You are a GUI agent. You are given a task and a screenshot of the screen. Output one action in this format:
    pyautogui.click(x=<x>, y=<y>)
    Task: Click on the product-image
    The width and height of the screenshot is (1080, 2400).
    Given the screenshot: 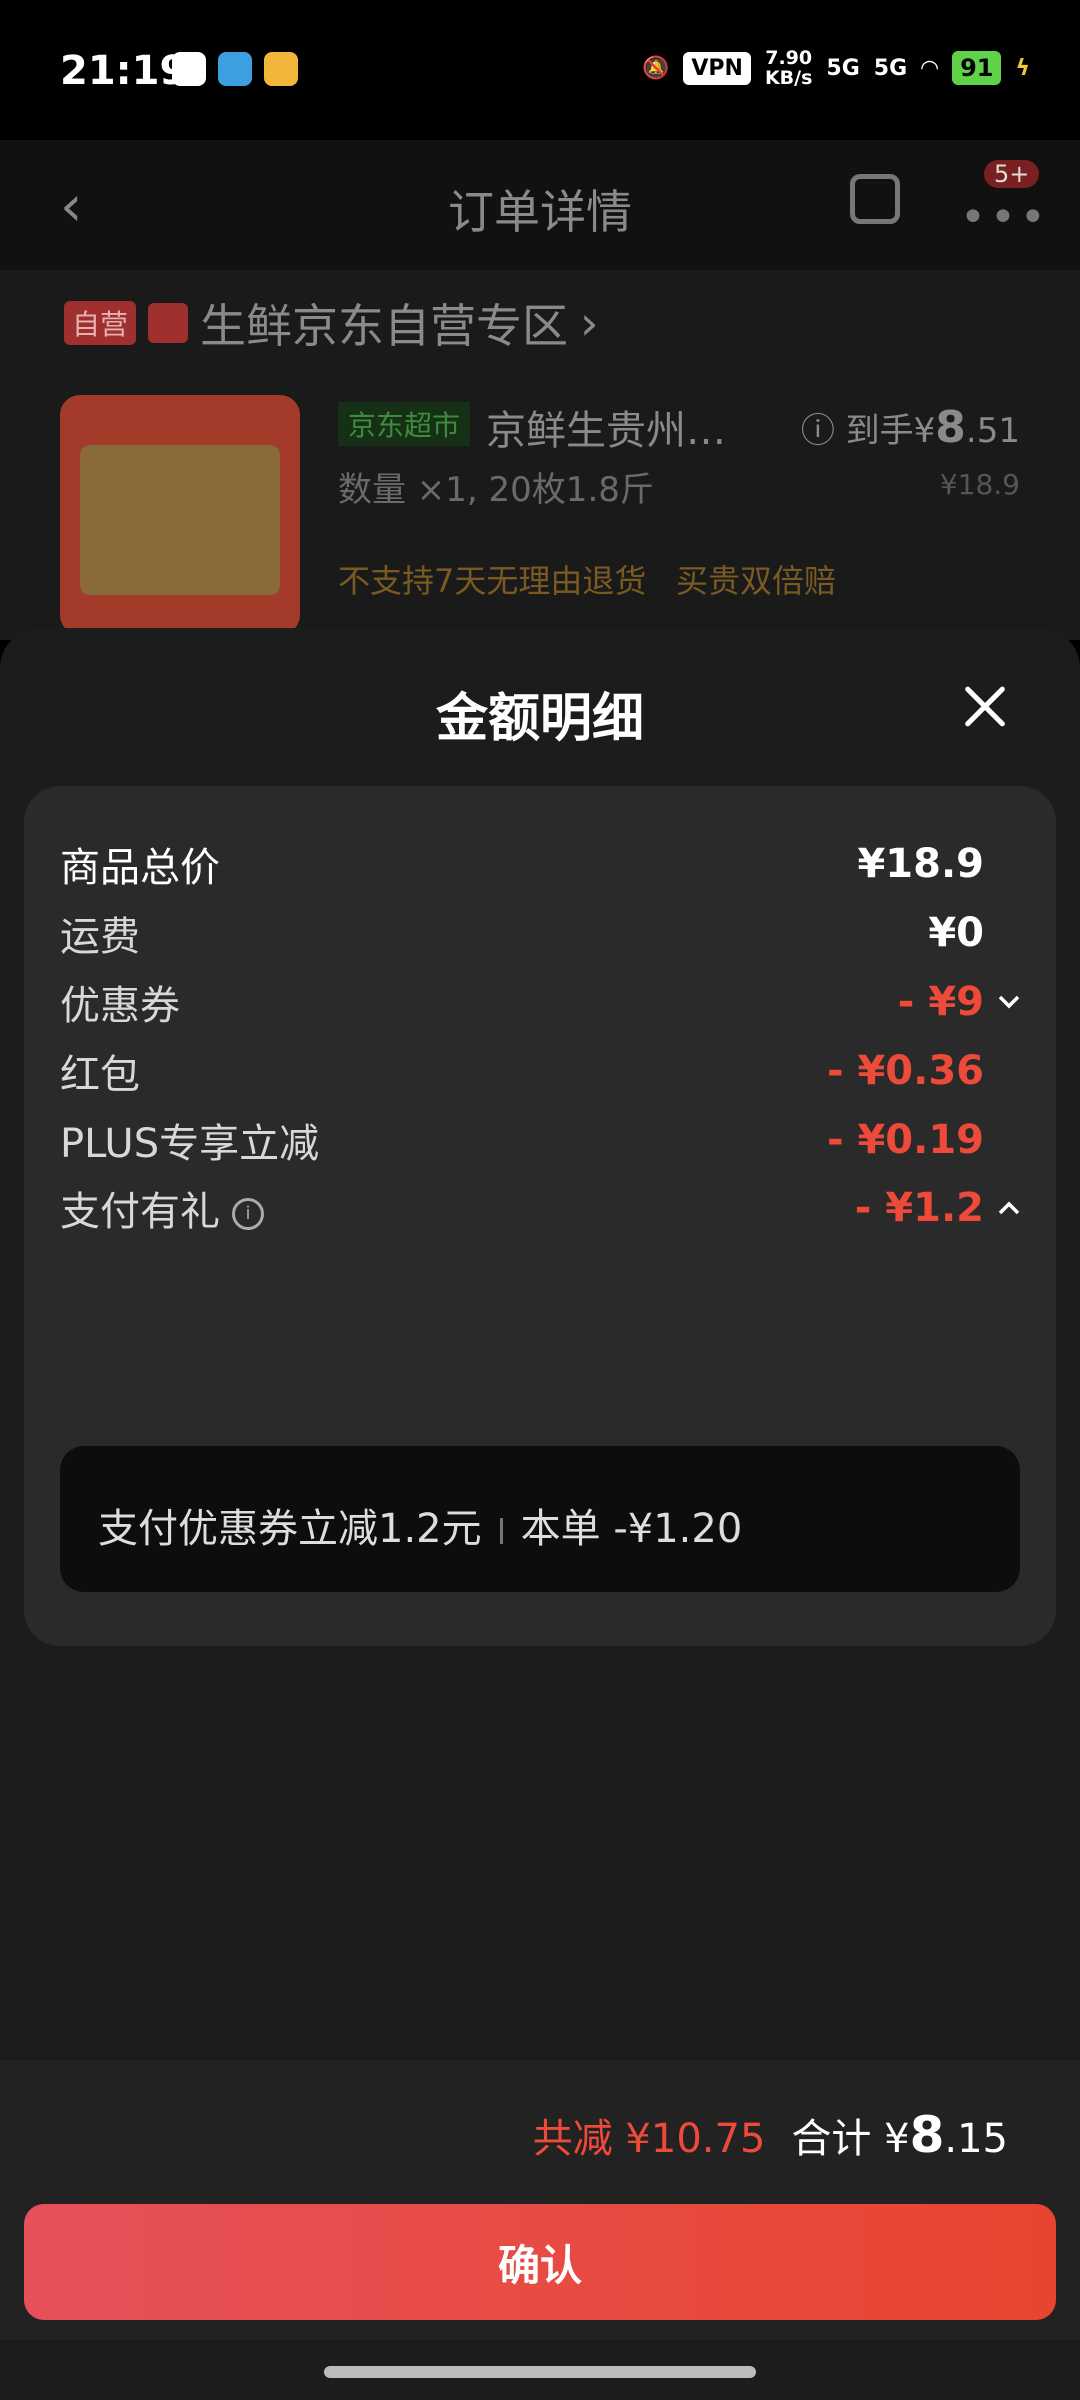 What is the action you would take?
    pyautogui.click(x=180, y=515)
    